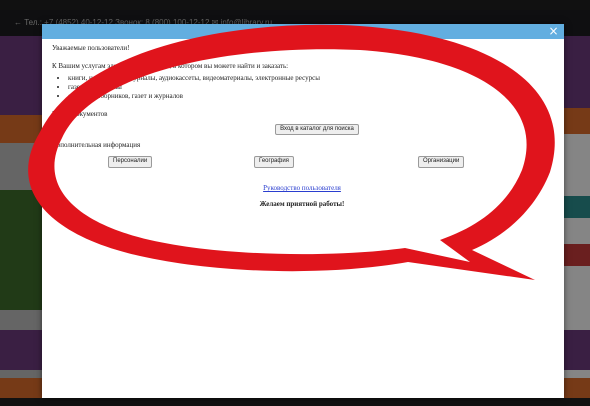 The width and height of the screenshot is (590, 406). What do you see at coordinates (310, 87) in the screenshot?
I see `list-item: газеты и журналы` at bounding box center [310, 87].